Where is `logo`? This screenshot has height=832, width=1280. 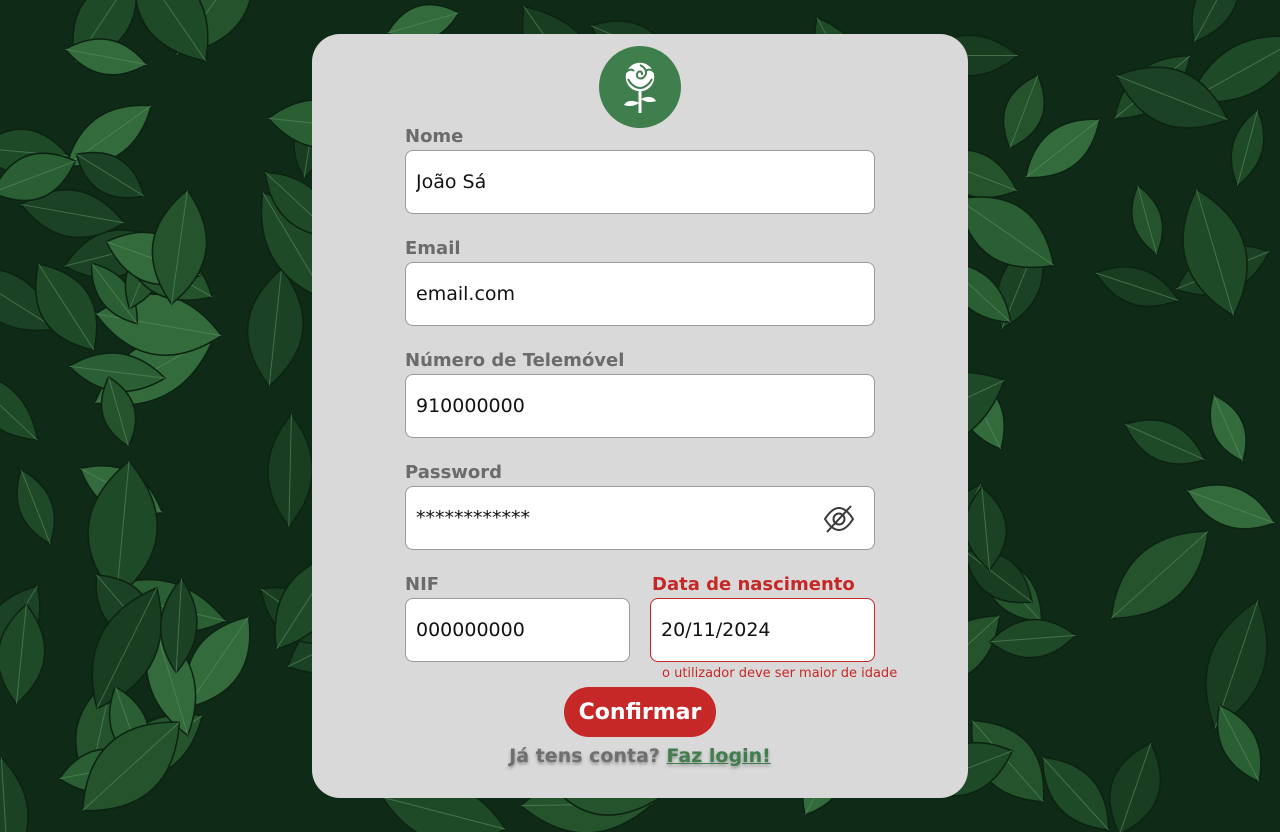
logo is located at coordinates (640, 87).